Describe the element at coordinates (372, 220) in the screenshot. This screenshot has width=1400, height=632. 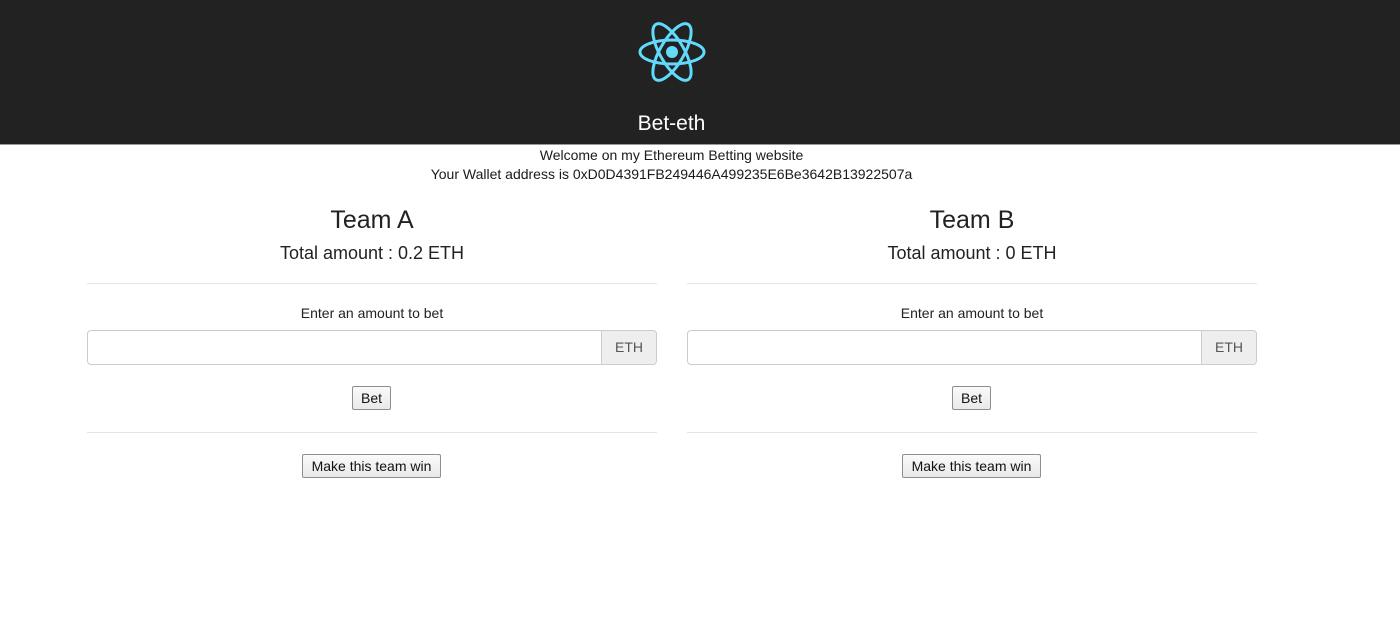
I see `team-name: Team A` at that location.